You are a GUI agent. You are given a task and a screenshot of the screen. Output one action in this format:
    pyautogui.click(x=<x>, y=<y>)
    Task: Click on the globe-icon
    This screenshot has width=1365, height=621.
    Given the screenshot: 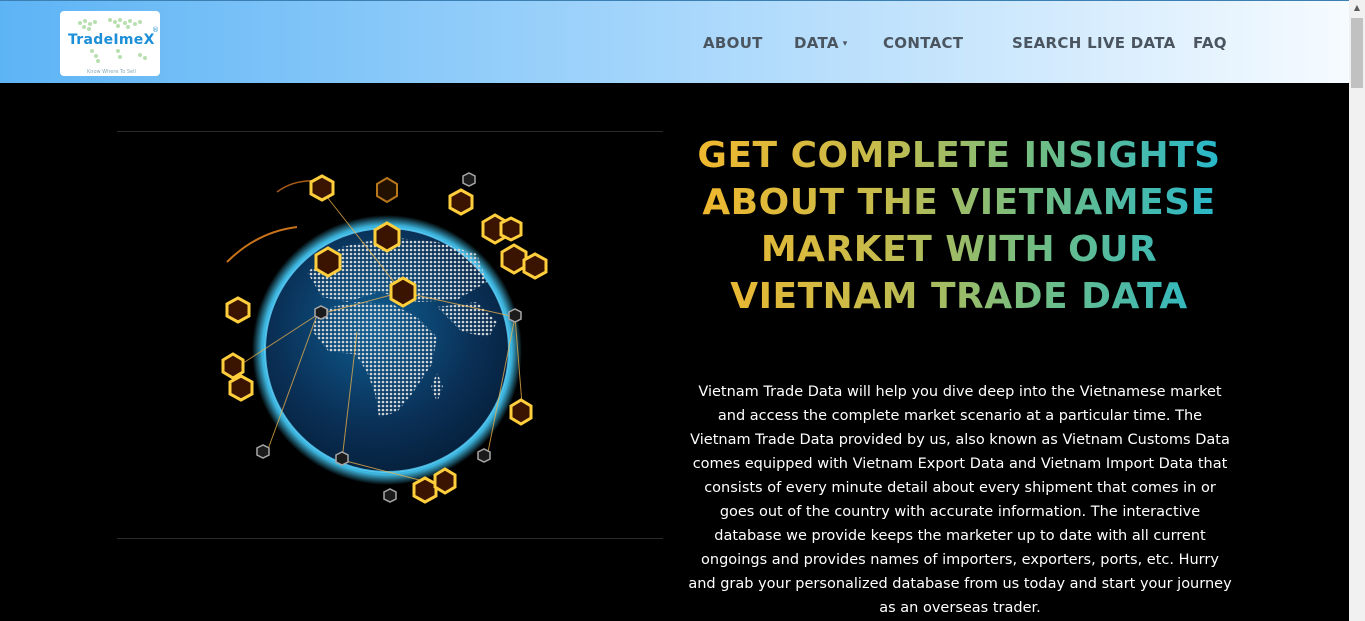 What is the action you would take?
    pyautogui.click(x=384, y=338)
    